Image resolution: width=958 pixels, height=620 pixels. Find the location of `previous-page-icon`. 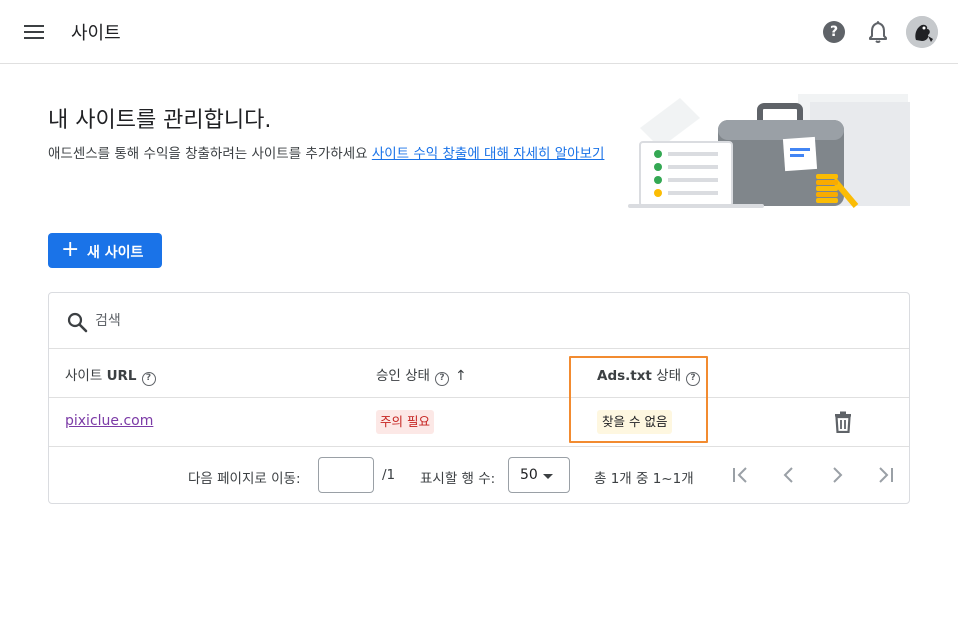

previous-page-icon is located at coordinates (789, 475).